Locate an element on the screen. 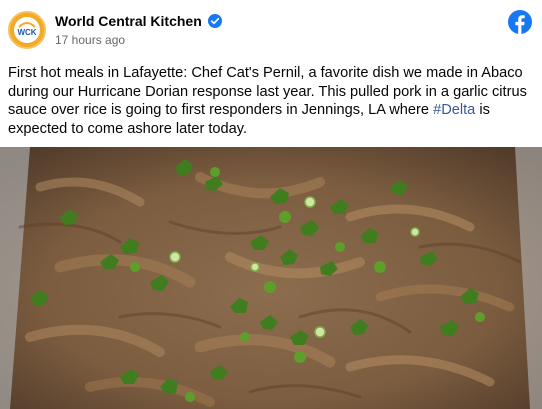  wck-logo-icon: WCK is located at coordinates (27, 30).